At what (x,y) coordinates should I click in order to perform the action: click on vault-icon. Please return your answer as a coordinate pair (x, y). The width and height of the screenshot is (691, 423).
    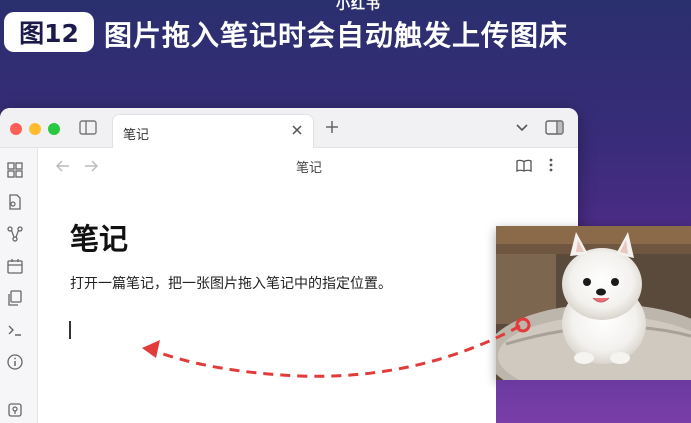
    Looking at the image, I should click on (15, 410).